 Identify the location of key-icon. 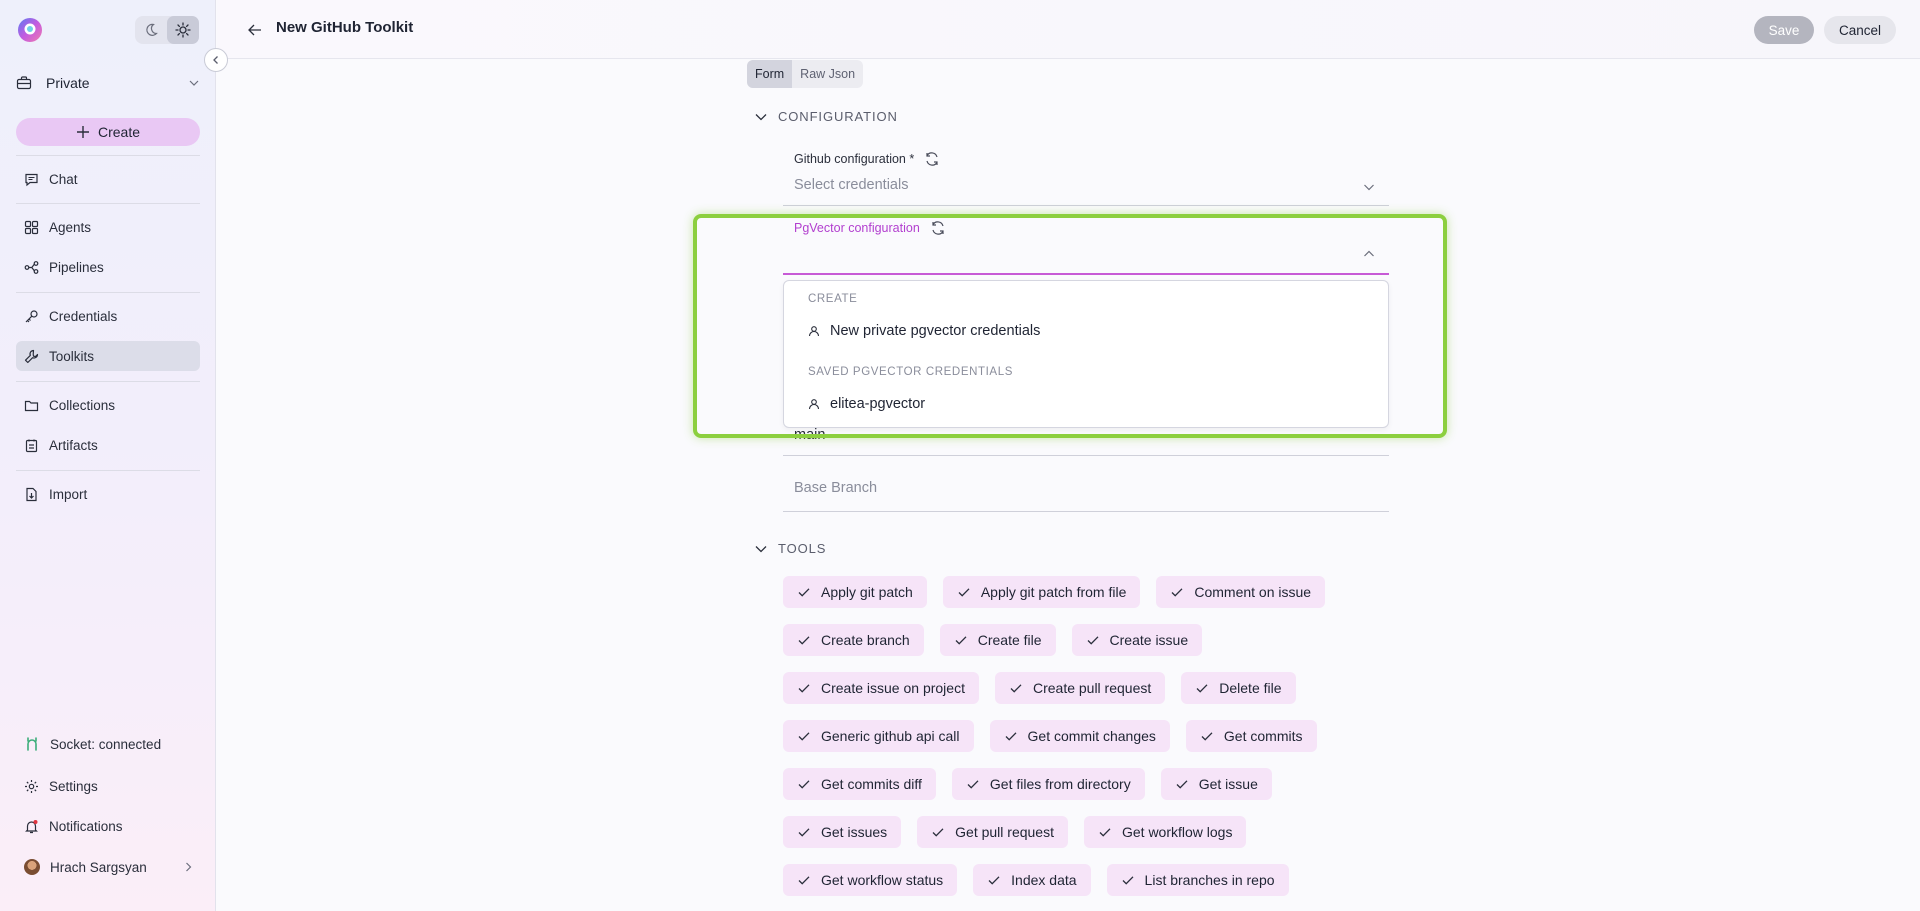
(31, 315).